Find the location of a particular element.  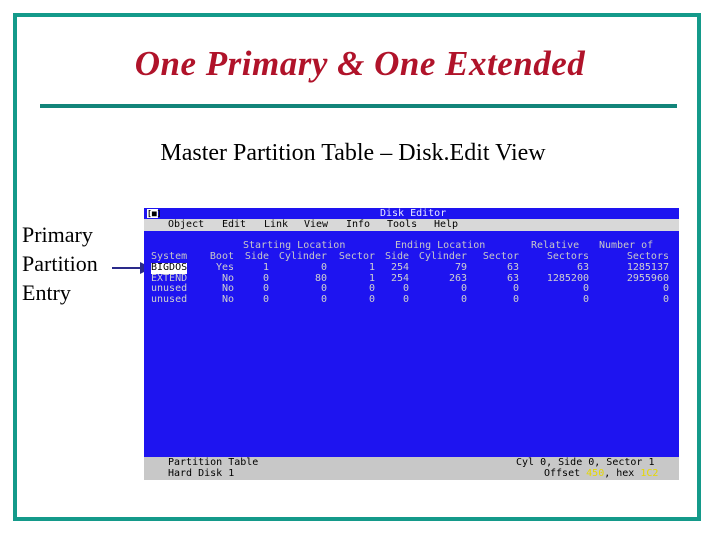

status-offset: Offset 450, hex 1C2 is located at coordinates (601, 473).